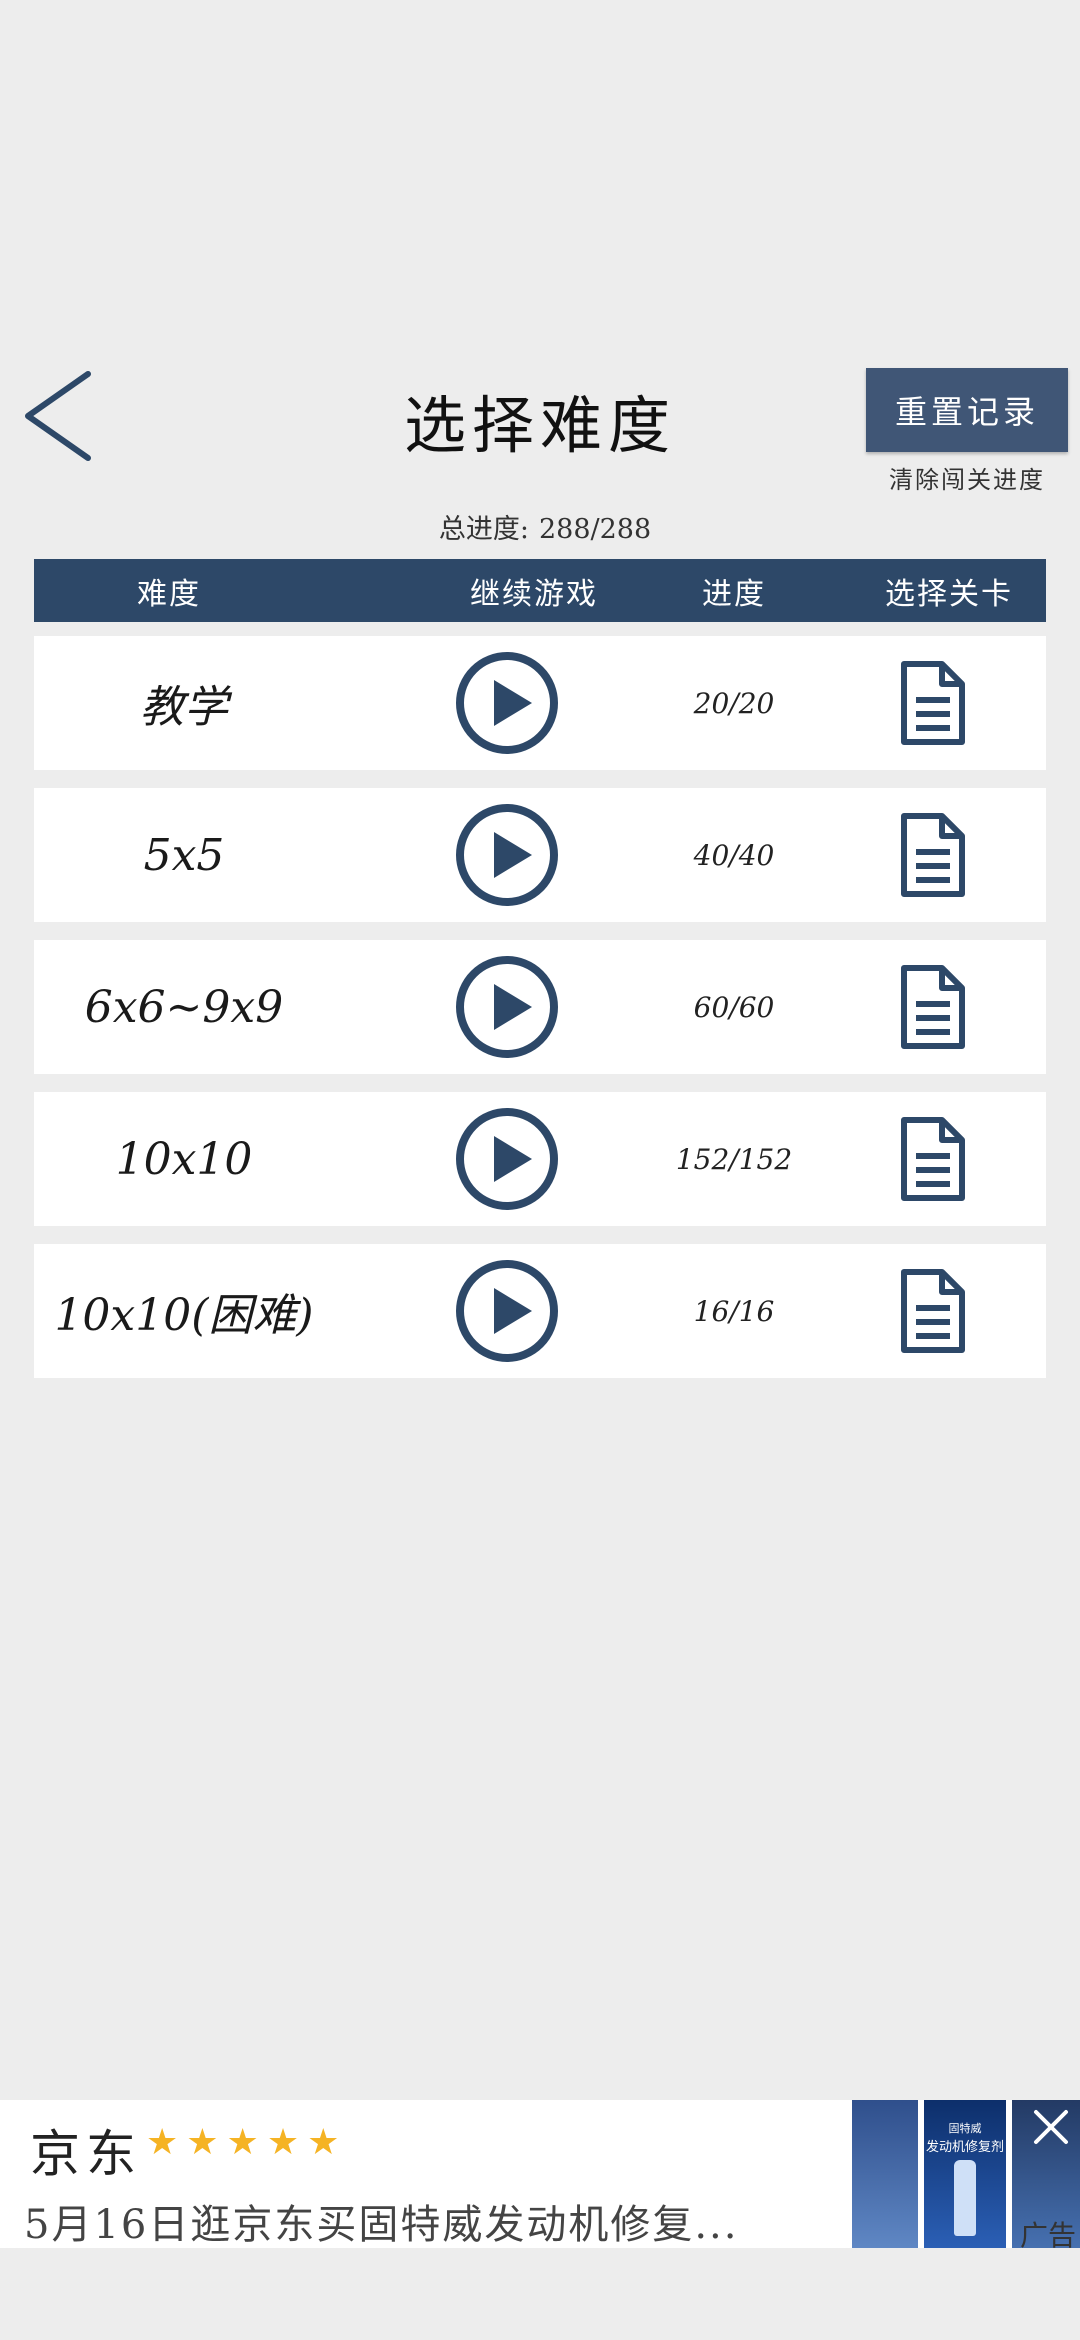  What do you see at coordinates (540, 2174) in the screenshot?
I see `ad-banner: 京东 ★★★★★ 5月16日逛京东买固特威发动机修复... 固特威 发动机修复剂` at bounding box center [540, 2174].